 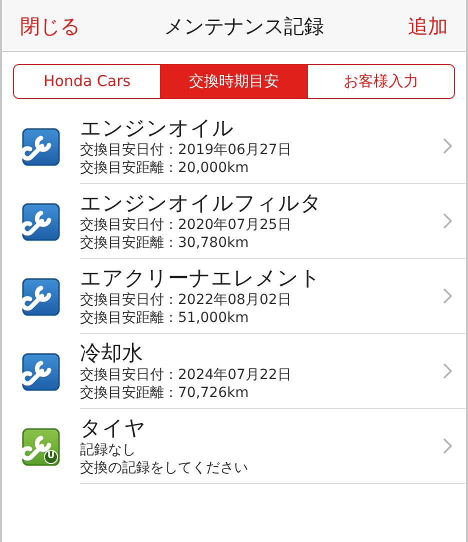 I want to click on item-detail: 交換目安距離：51,000km, so click(x=165, y=317).